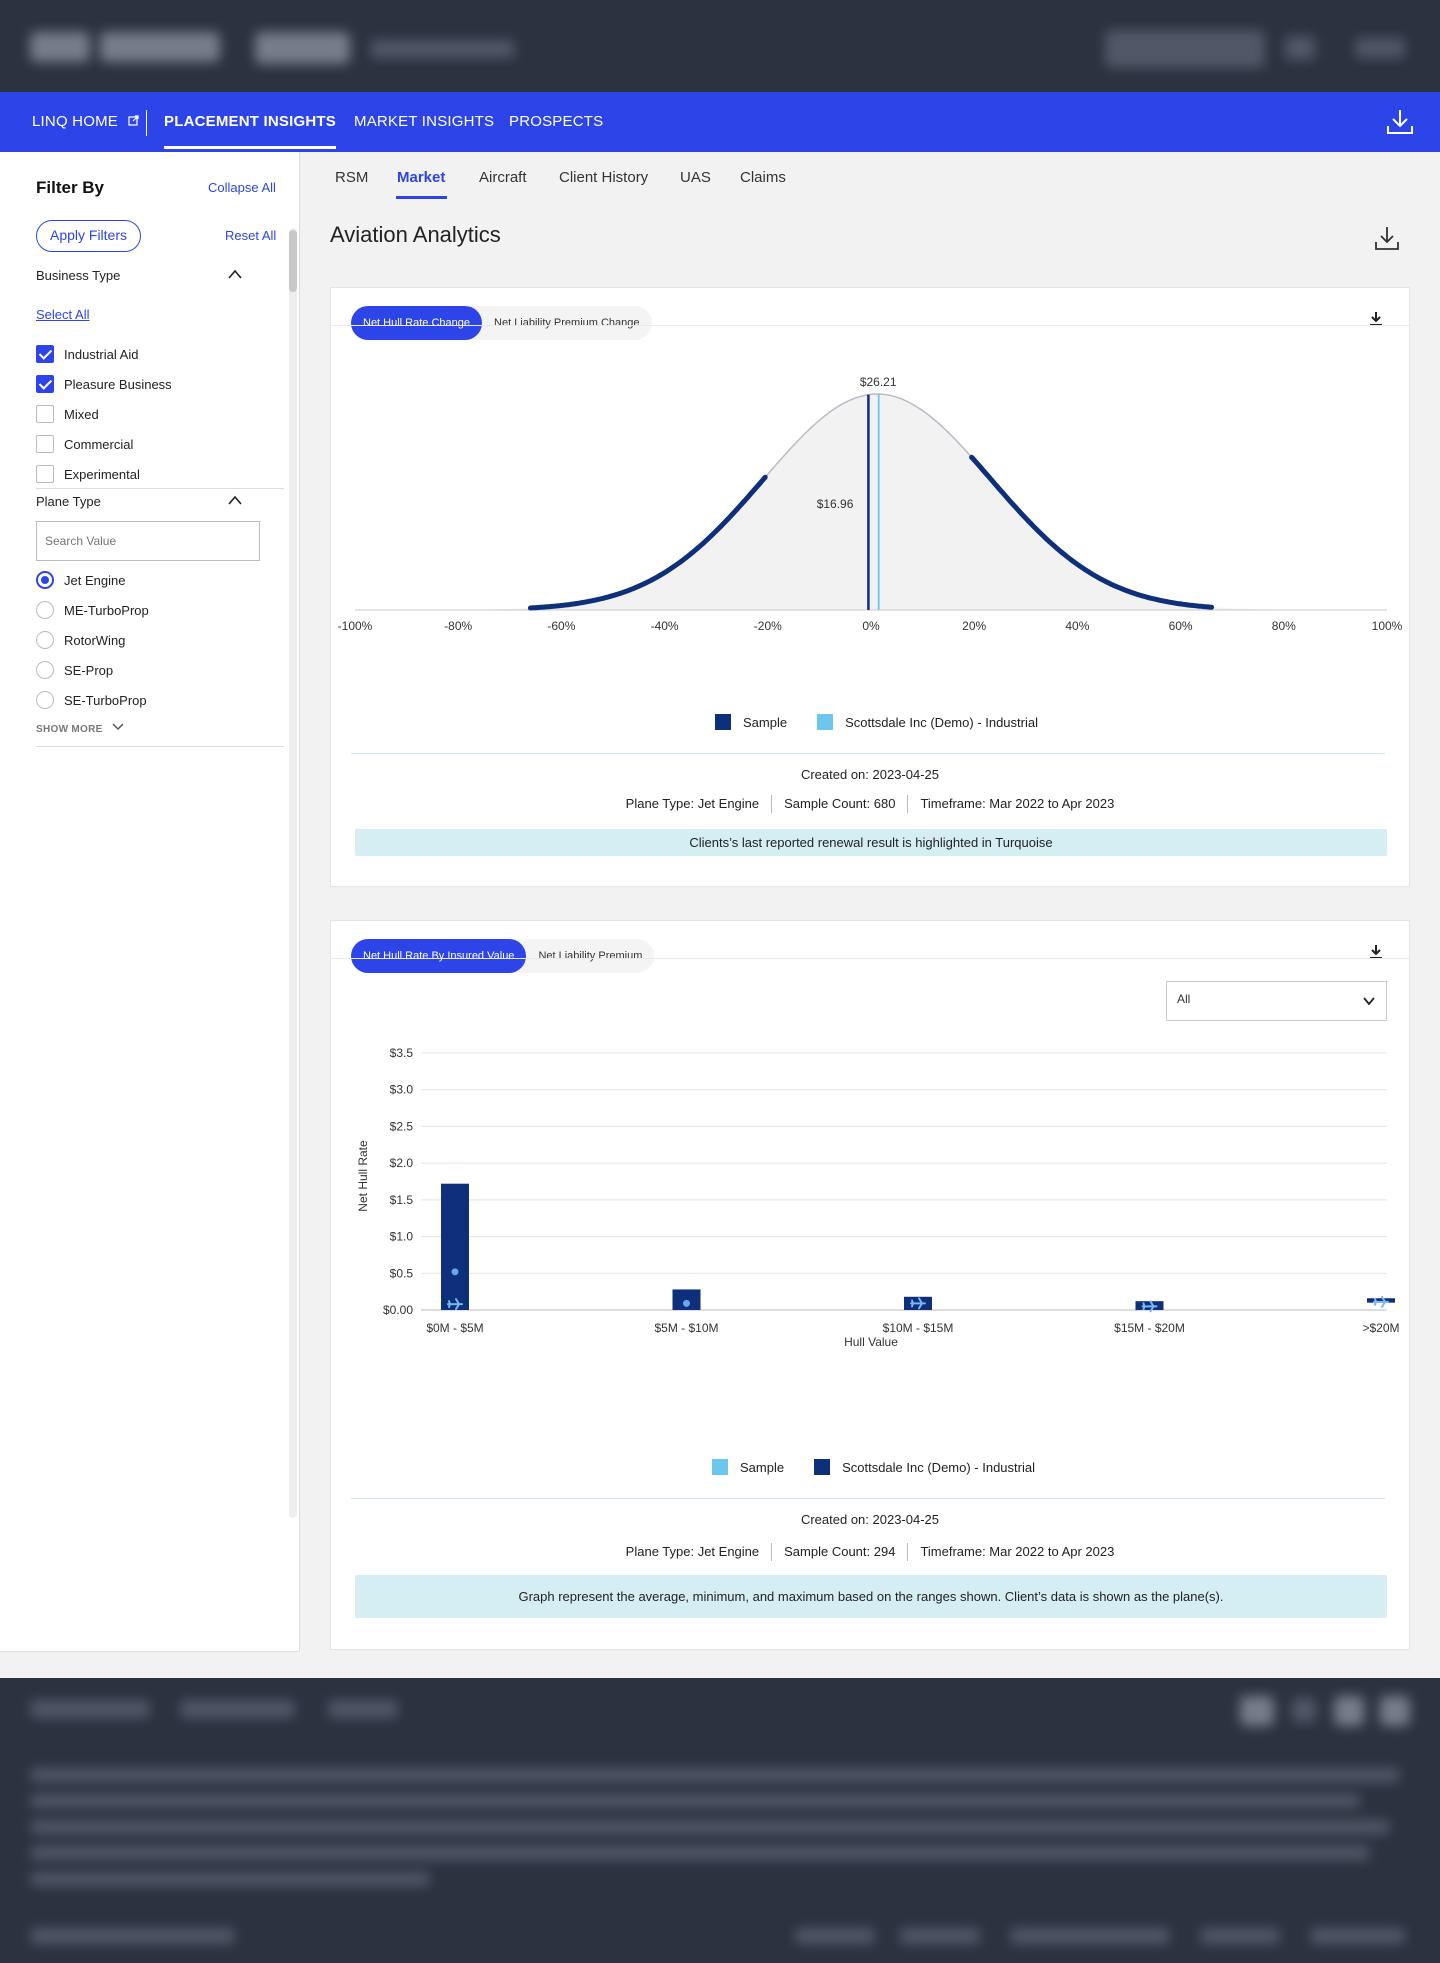  What do you see at coordinates (88, 236) in the screenshot?
I see `apply-filters-button: Apply Filters` at bounding box center [88, 236].